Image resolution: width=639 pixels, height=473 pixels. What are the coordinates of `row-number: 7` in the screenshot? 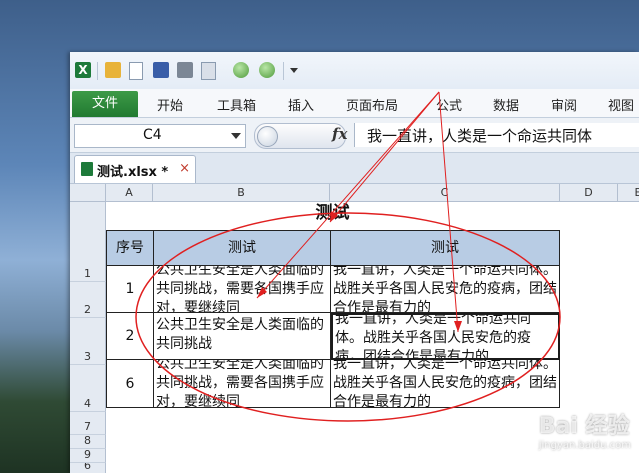 It's located at (87, 426).